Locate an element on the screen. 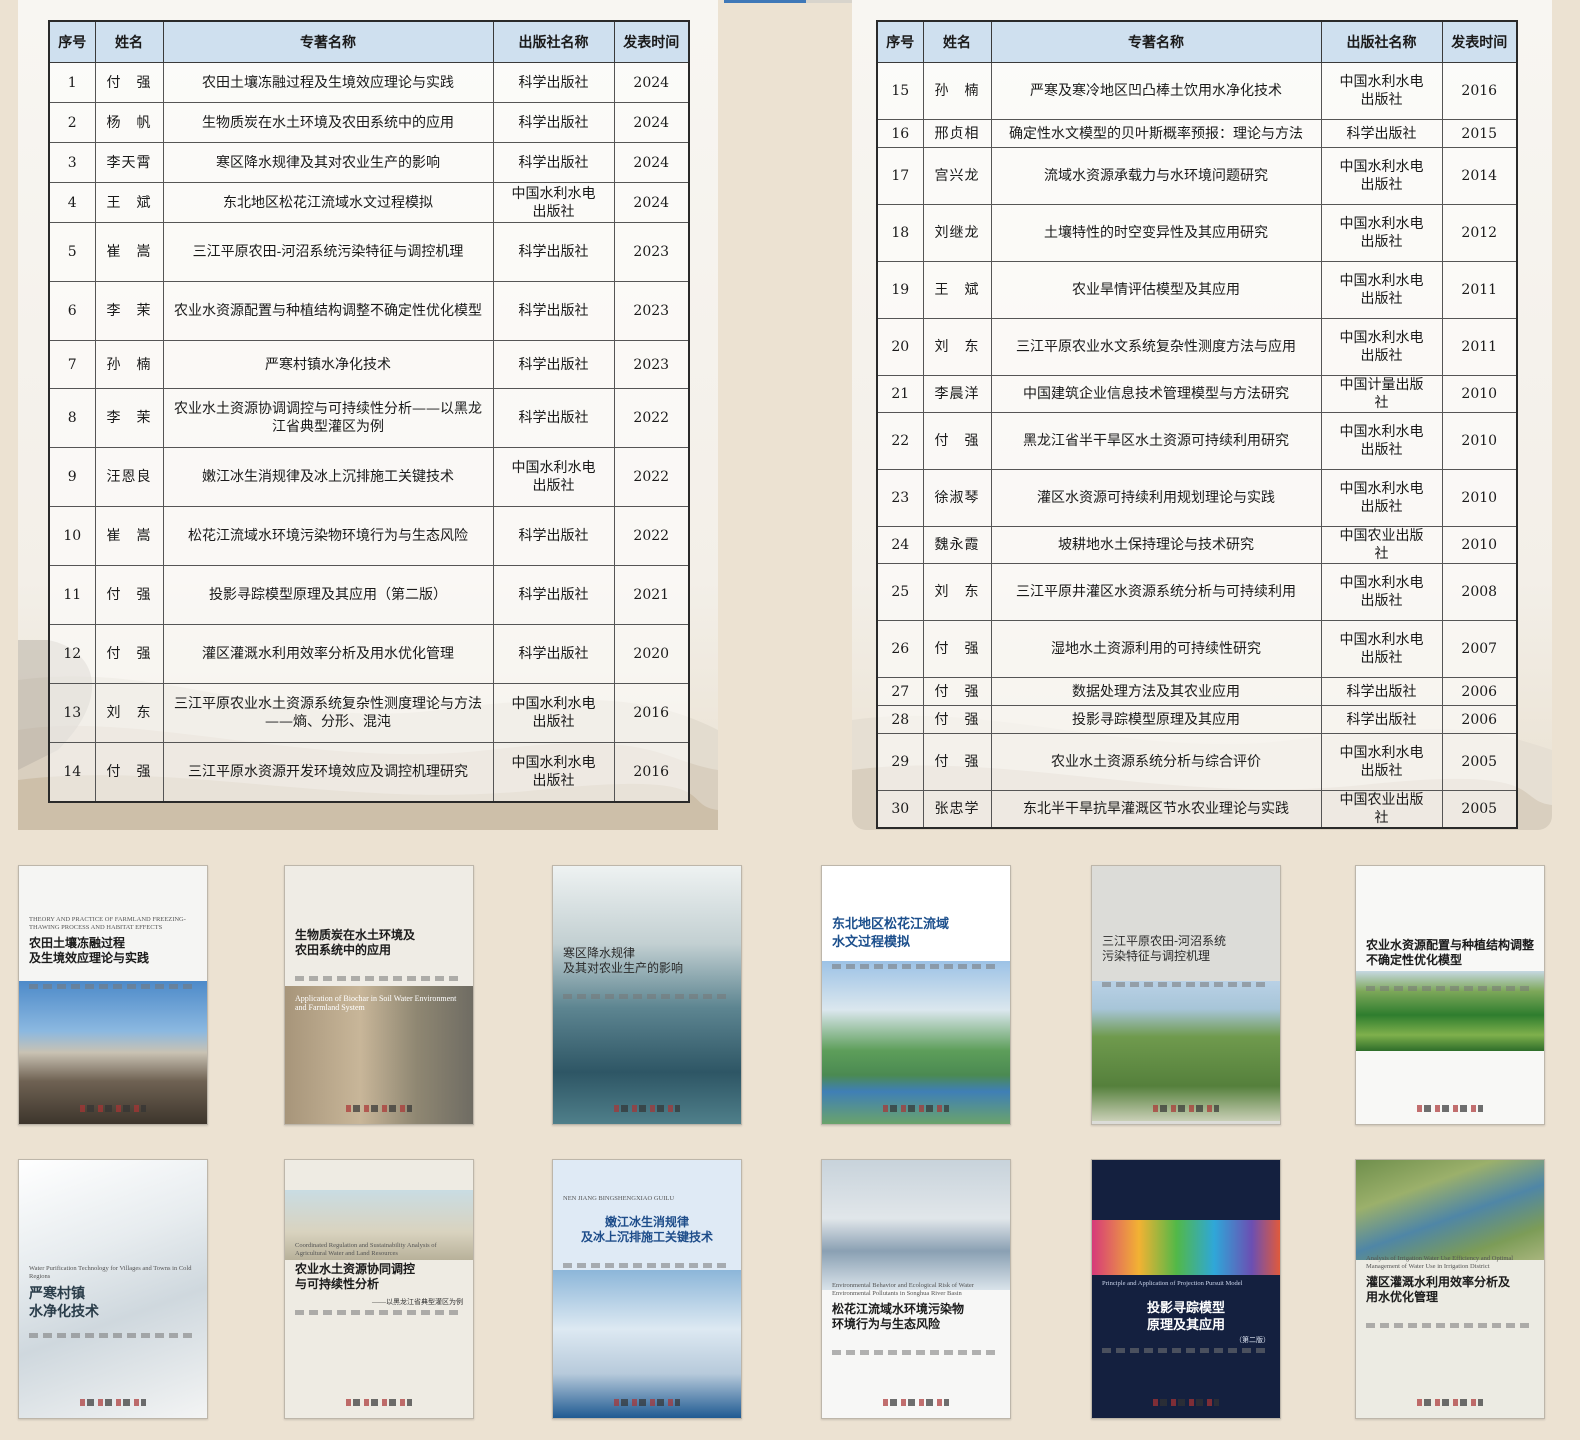 The image size is (1580, 1440). column-header-title: 专著名称 is located at coordinates (328, 41).